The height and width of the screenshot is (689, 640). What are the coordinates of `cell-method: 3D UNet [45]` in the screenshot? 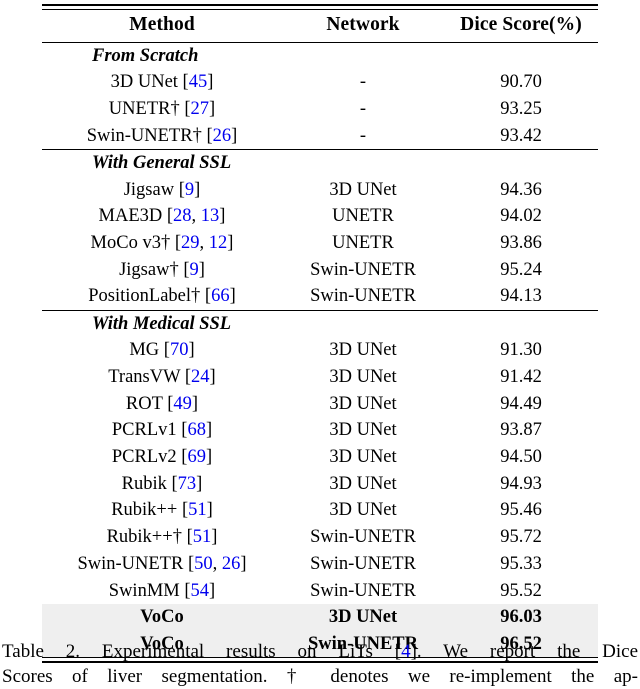 It's located at (162, 82).